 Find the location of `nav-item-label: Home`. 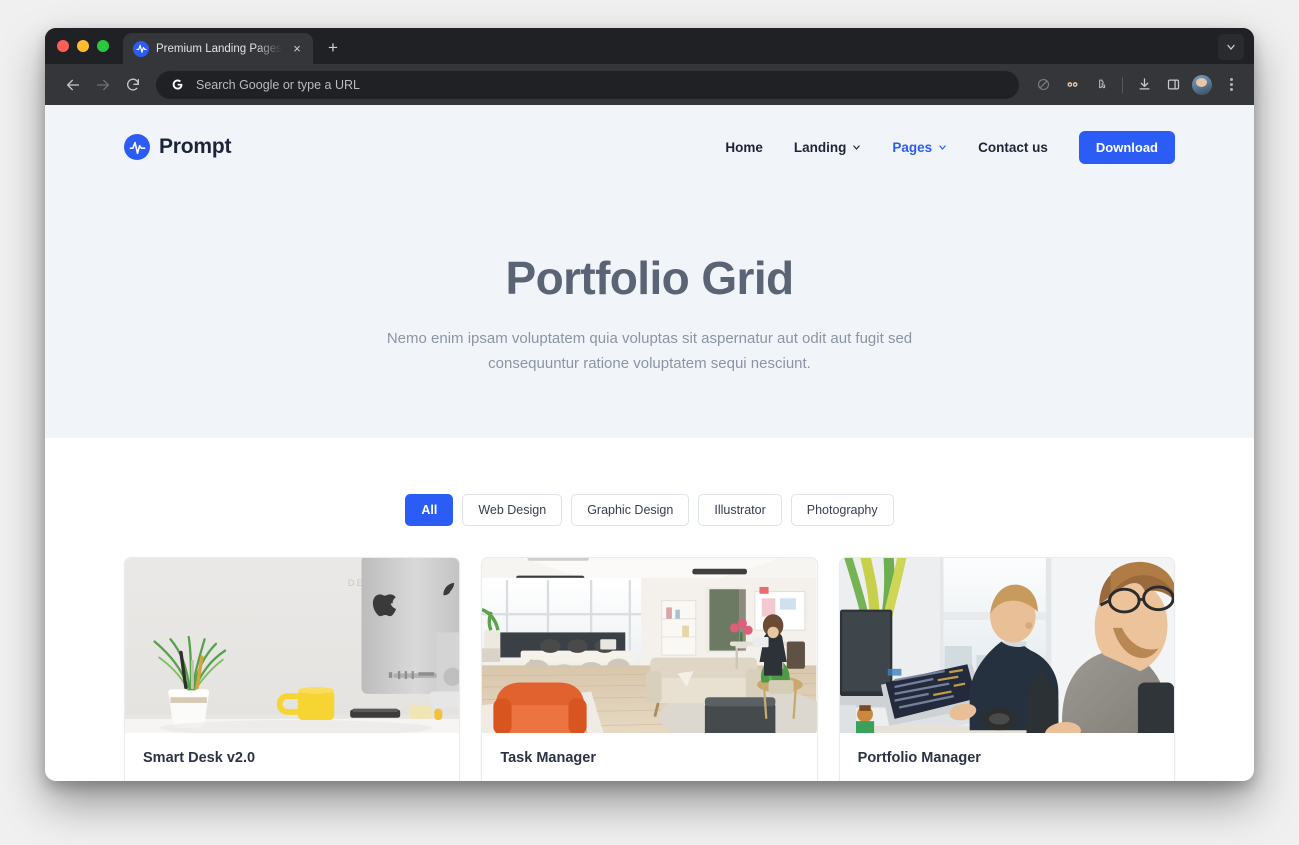

nav-item-label: Home is located at coordinates (744, 147).